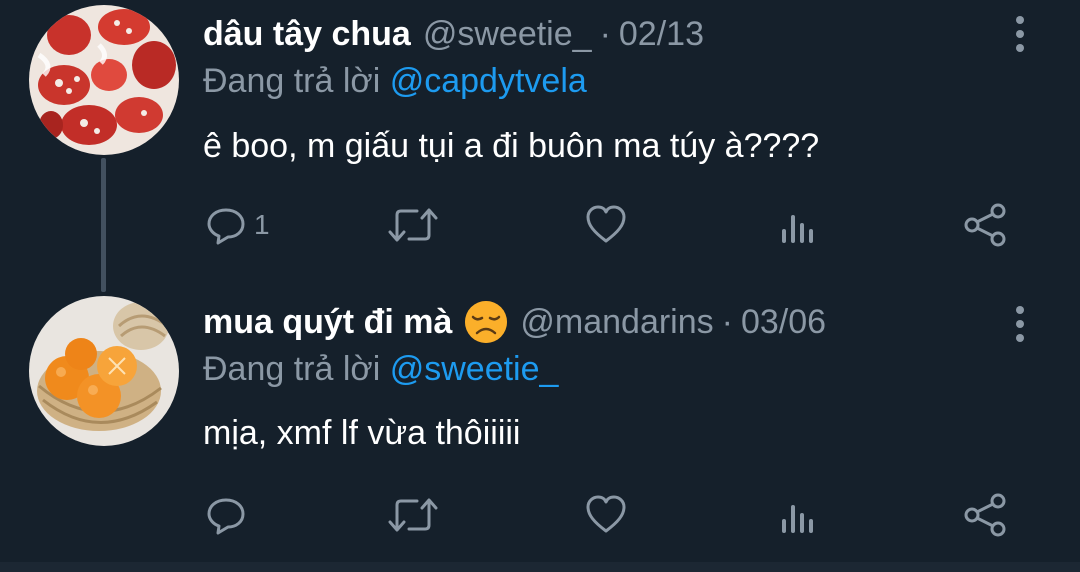 The width and height of the screenshot is (1080, 572). What do you see at coordinates (474, 369) in the screenshot?
I see `replying-to-mention: @sweetie_` at bounding box center [474, 369].